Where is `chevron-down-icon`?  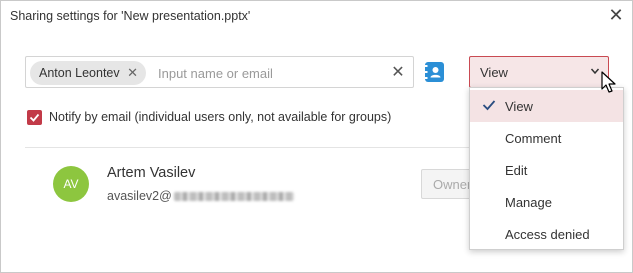
chevron-down-icon is located at coordinates (595, 71).